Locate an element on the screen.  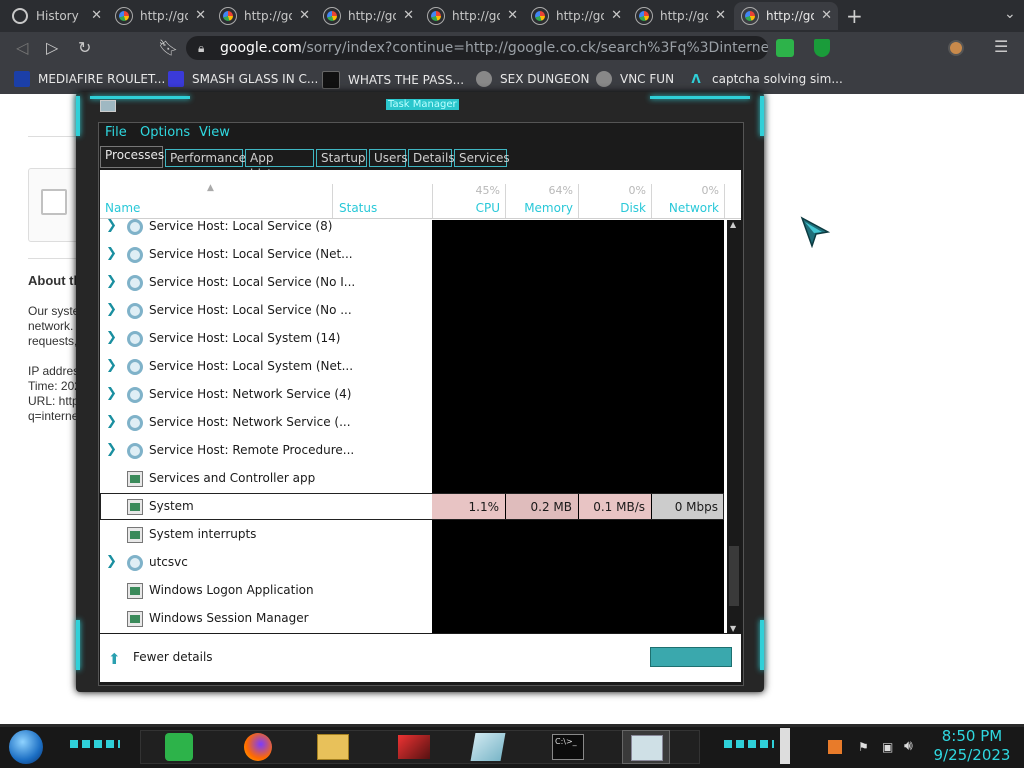
firefox-icon is located at coordinates (258, 747).